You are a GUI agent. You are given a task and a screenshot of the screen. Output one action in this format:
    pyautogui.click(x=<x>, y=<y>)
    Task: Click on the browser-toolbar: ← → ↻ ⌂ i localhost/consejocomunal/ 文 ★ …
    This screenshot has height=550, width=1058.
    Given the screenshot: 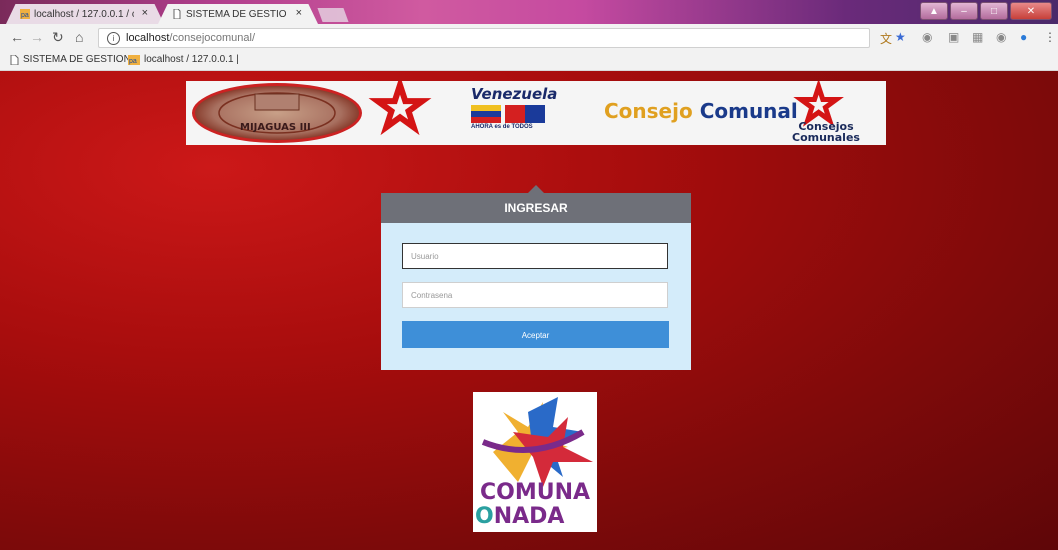 What is the action you would take?
    pyautogui.click(x=529, y=37)
    